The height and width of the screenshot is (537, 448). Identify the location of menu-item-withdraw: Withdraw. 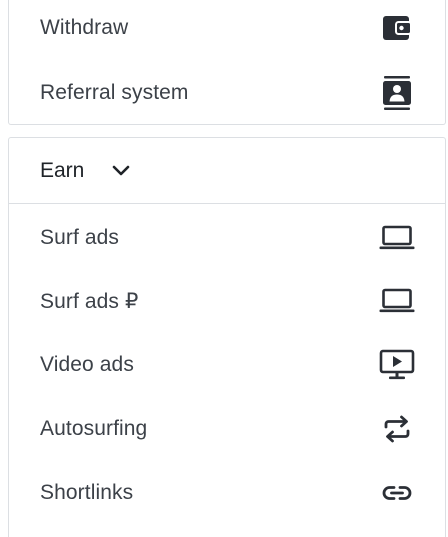
(227, 30).